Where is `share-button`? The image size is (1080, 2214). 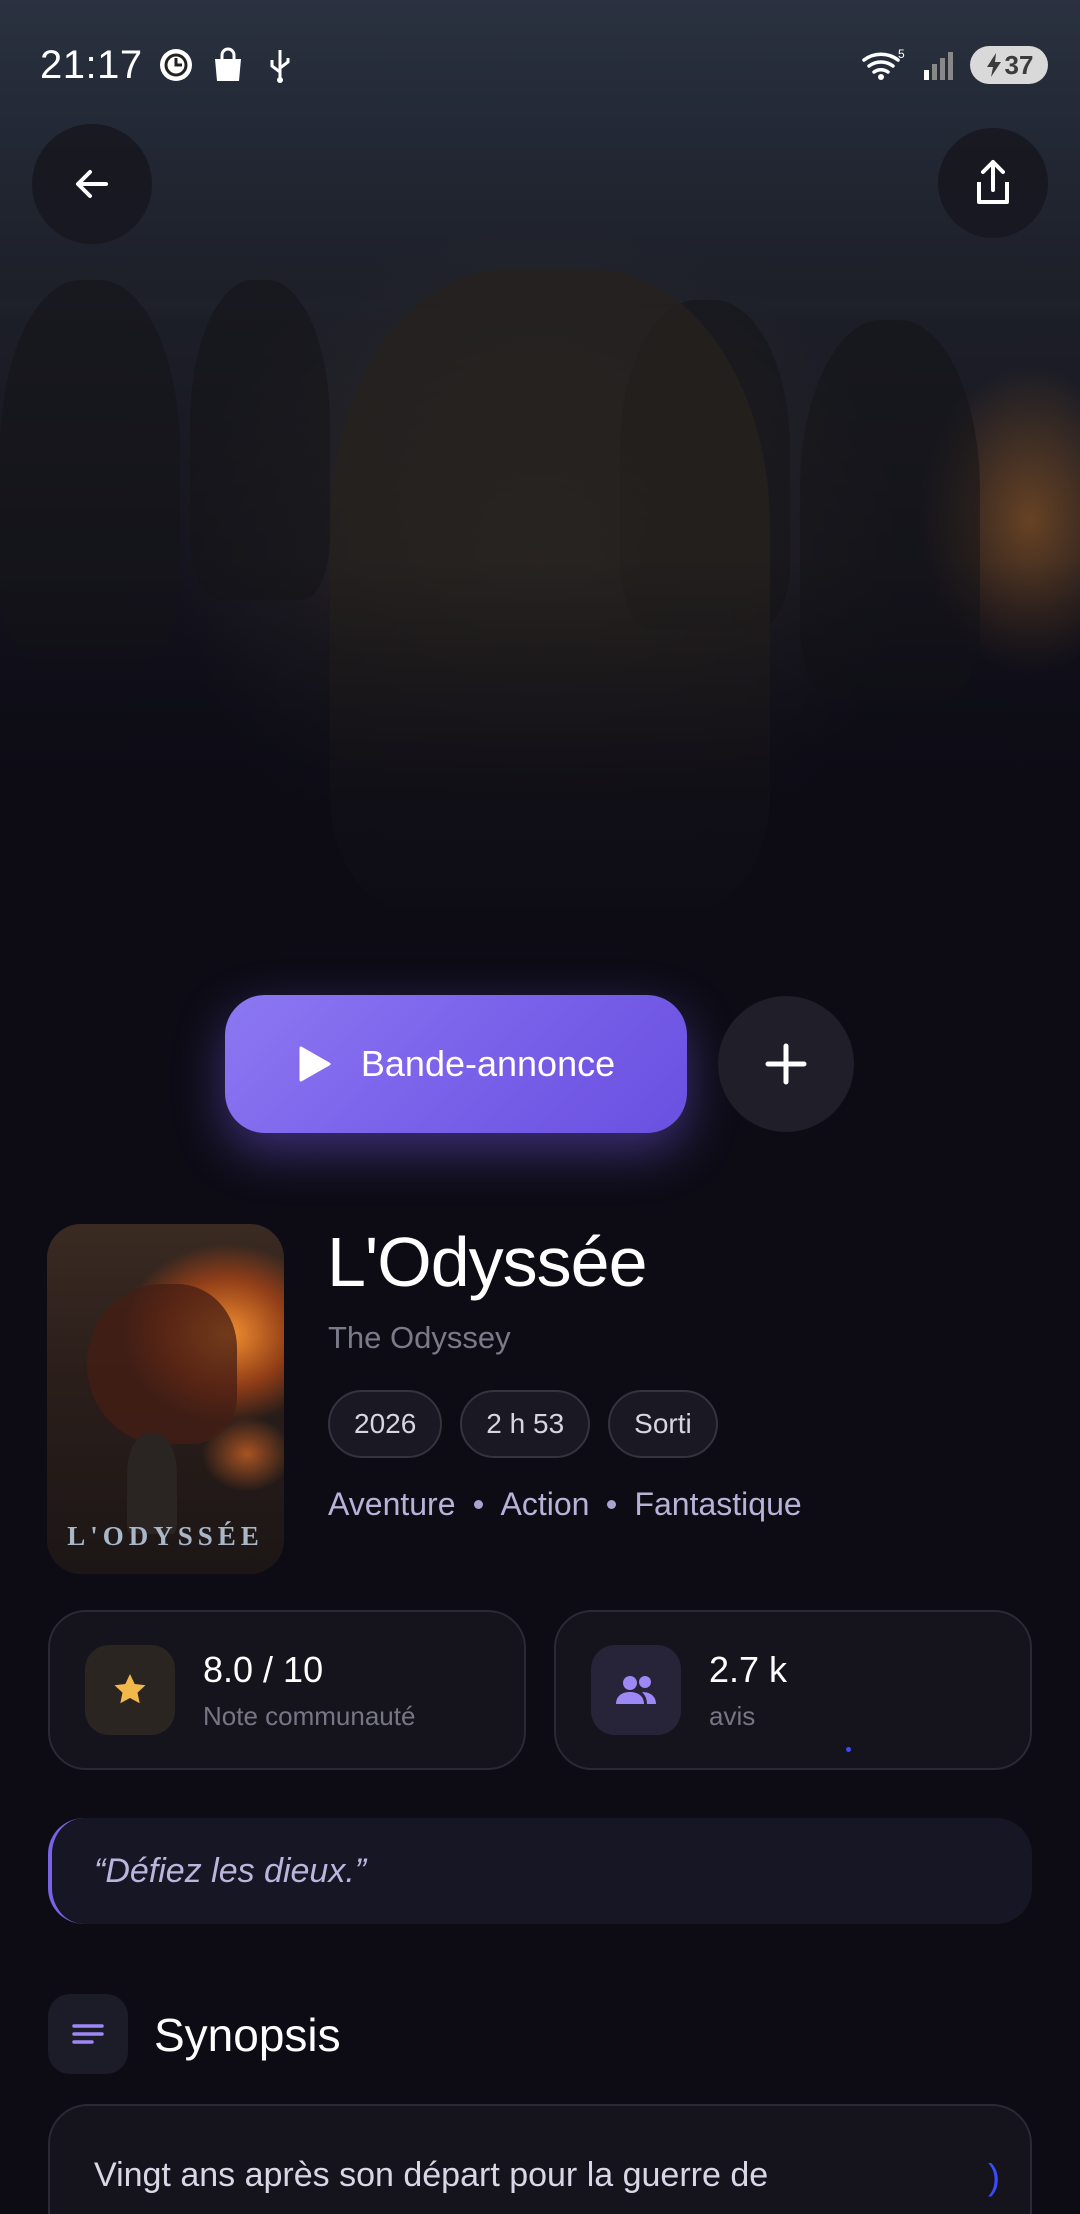
share-button is located at coordinates (993, 183).